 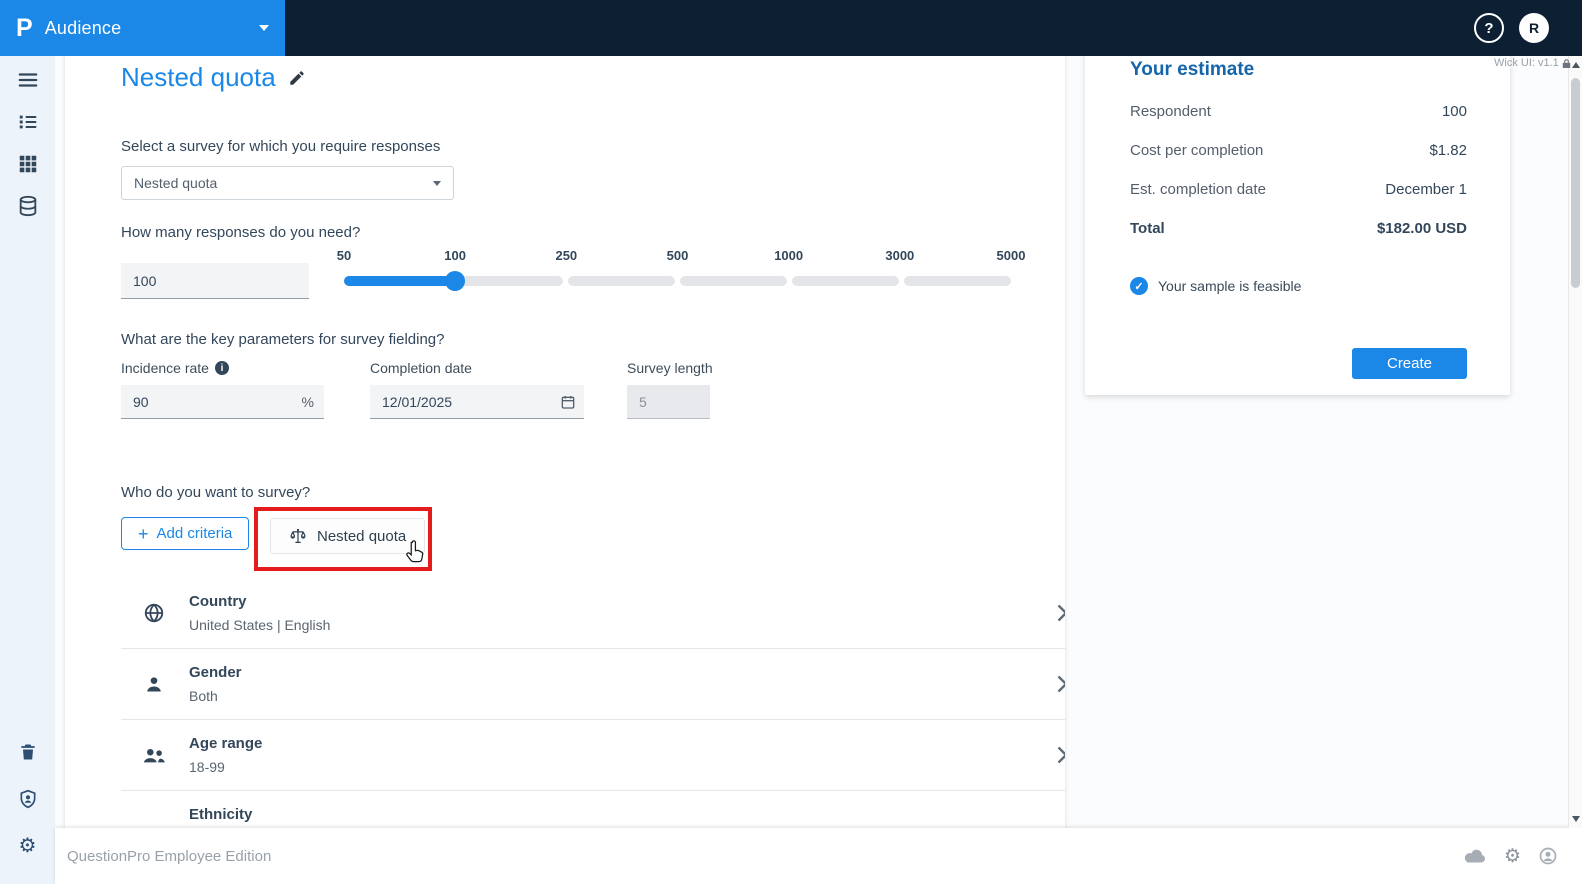 What do you see at coordinates (143, 533) in the screenshot?
I see `plus-icon: +` at bounding box center [143, 533].